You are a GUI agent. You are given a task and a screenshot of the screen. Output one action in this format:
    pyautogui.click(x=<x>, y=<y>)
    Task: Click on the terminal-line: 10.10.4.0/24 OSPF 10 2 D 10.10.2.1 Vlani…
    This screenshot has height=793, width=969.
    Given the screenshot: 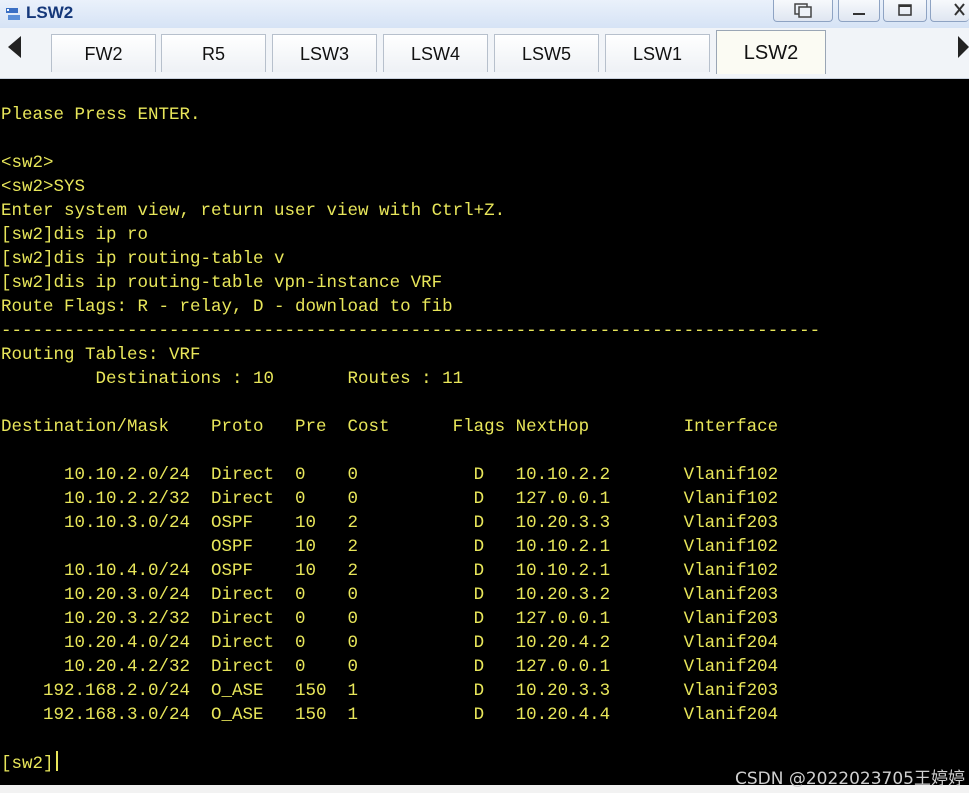 What is the action you would take?
    pyautogui.click(x=390, y=571)
    